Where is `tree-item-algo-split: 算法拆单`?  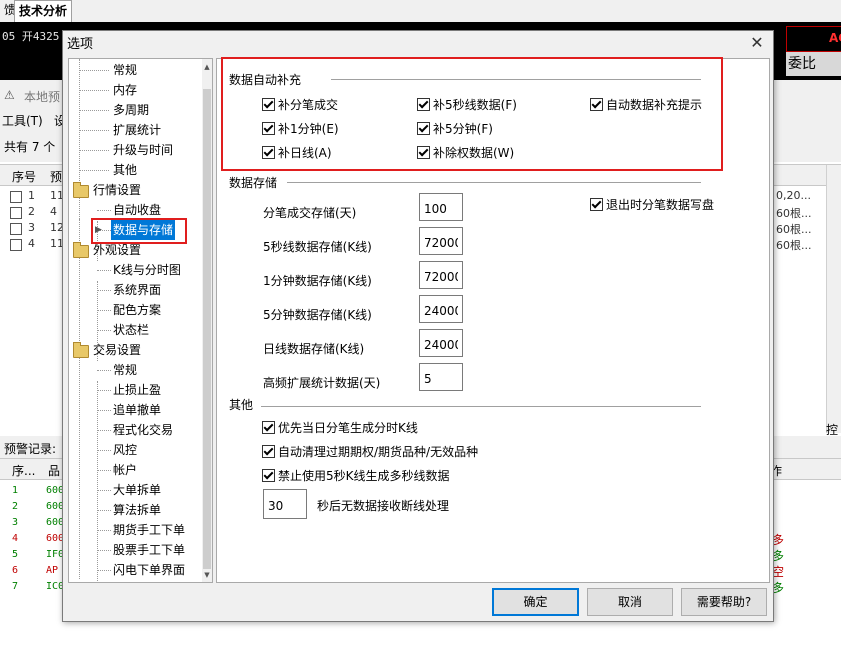
tree-item-algo-split: 算法拆单 is located at coordinates (135, 510).